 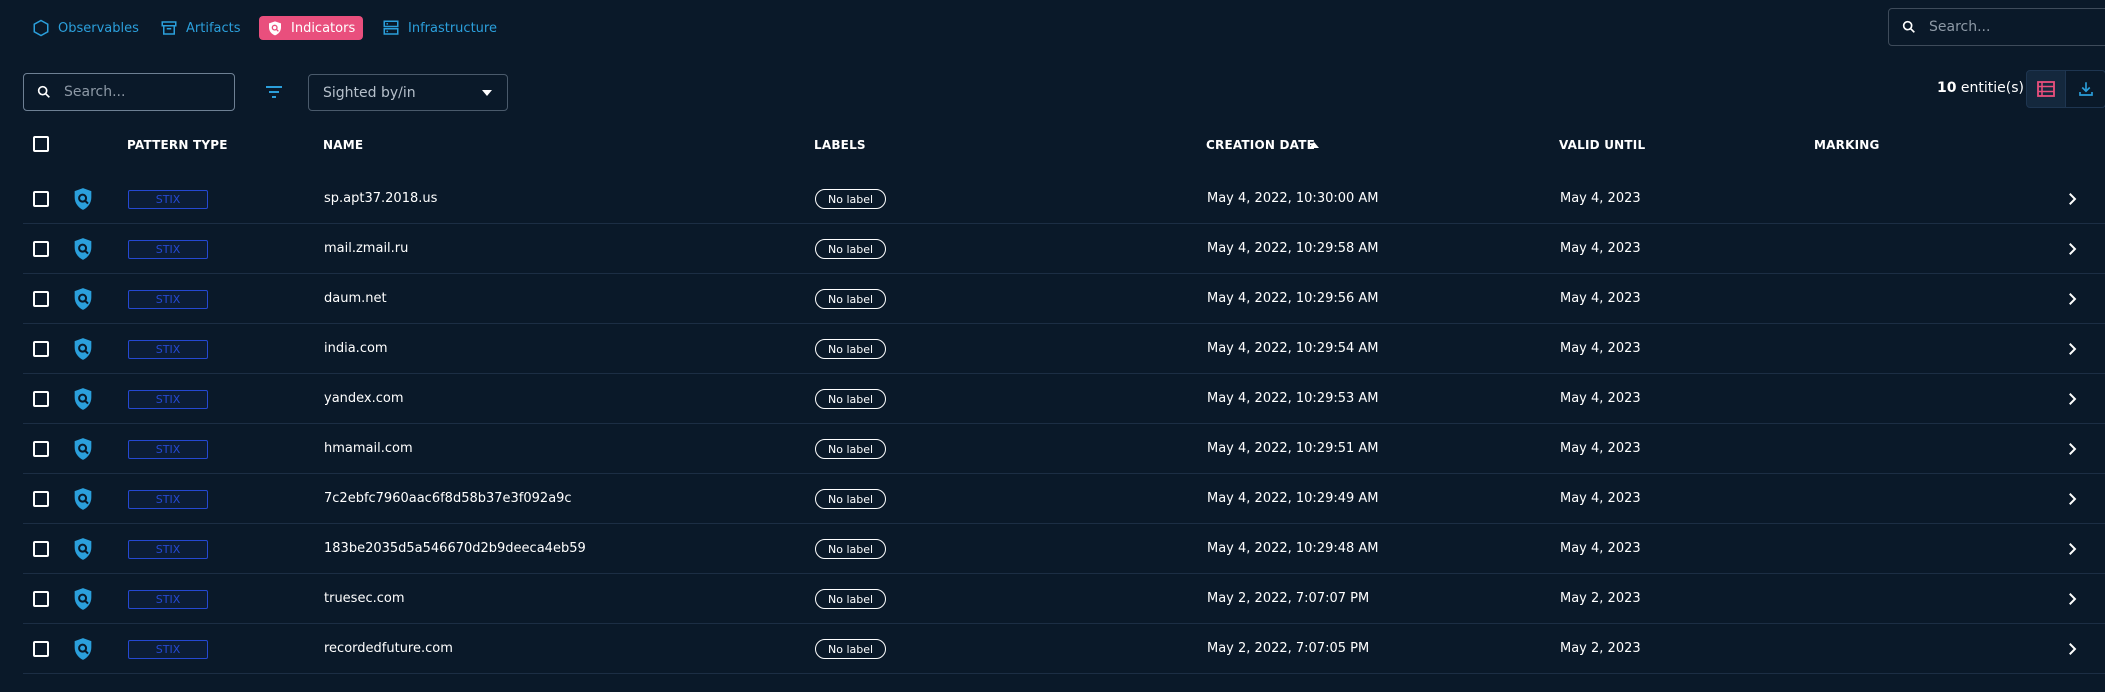 What do you see at coordinates (323, 28) in the screenshot?
I see `nav-tab-label: Indicators` at bounding box center [323, 28].